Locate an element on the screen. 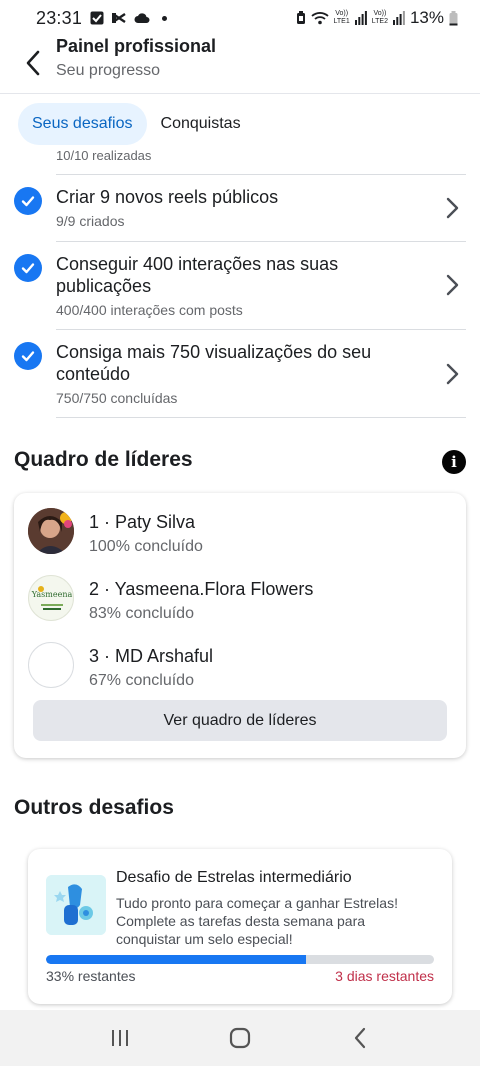 The image size is (480, 1066). status-bar: 23:31 Vo)) LTE1 Vo)) LTE2 13% is located at coordinates (240, 18).